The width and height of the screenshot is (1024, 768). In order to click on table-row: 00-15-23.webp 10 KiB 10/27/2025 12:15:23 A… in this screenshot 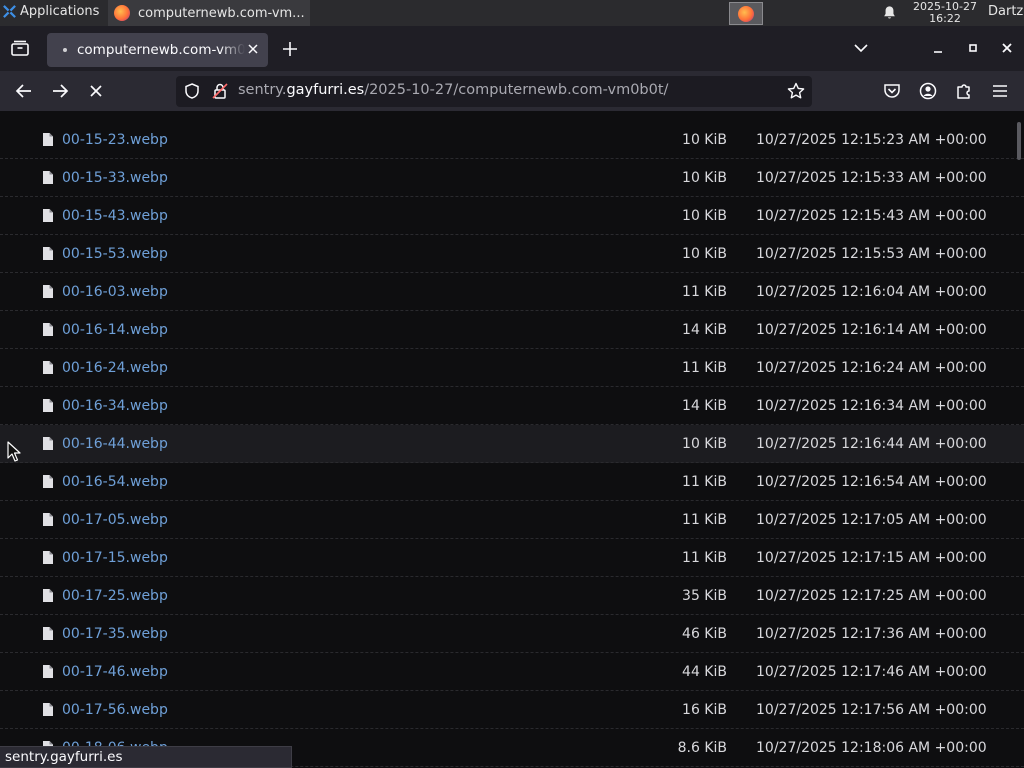, I will do `click(512, 140)`.